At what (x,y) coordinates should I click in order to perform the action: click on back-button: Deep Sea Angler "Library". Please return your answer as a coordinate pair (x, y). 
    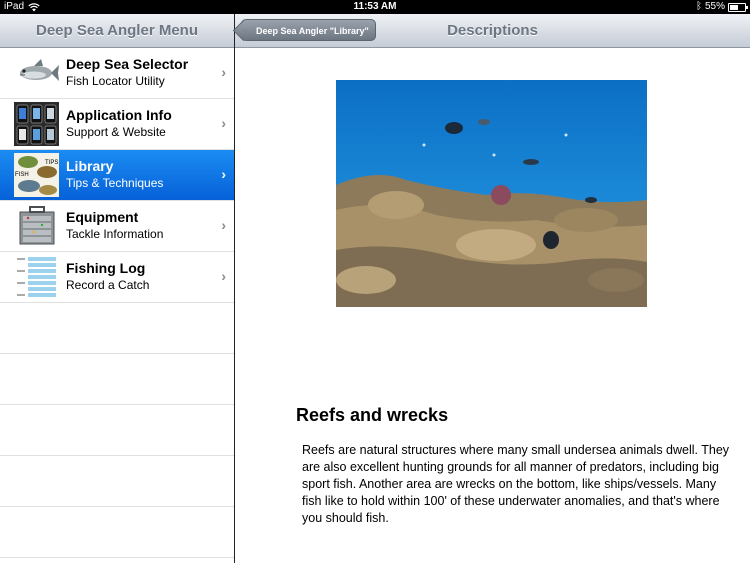
    Looking at the image, I should click on (308, 30).